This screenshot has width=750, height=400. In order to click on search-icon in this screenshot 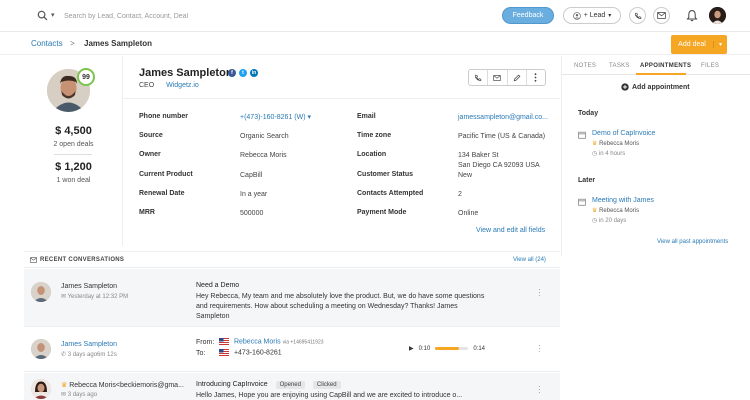, I will do `click(42, 15)`.